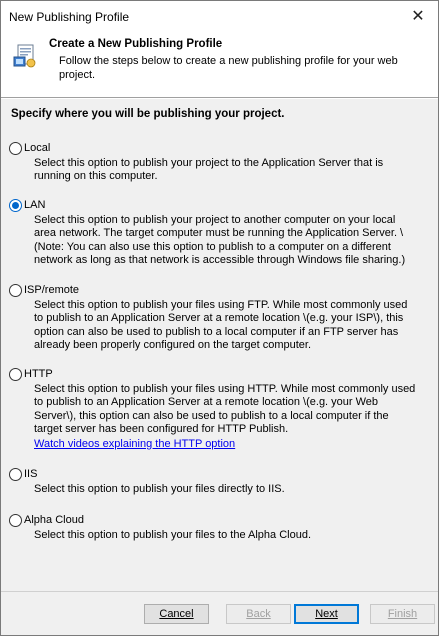 The image size is (439, 636). What do you see at coordinates (54, 520) in the screenshot?
I see `alpha-cloud-label: Alpha Cloud` at bounding box center [54, 520].